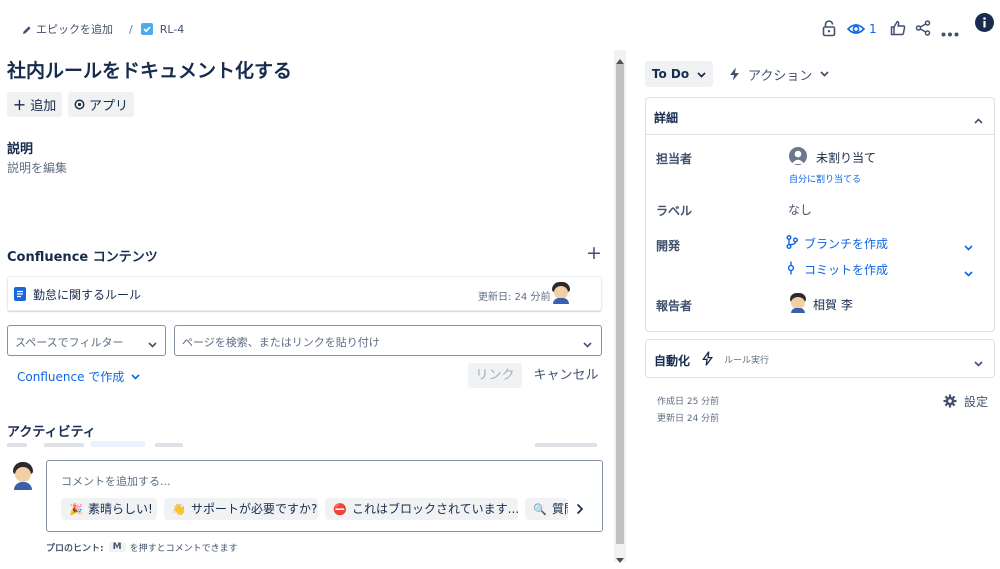 This screenshot has width=1000, height=569. I want to click on confluence-page-updated: 更新日: 24 分前, so click(514, 297).